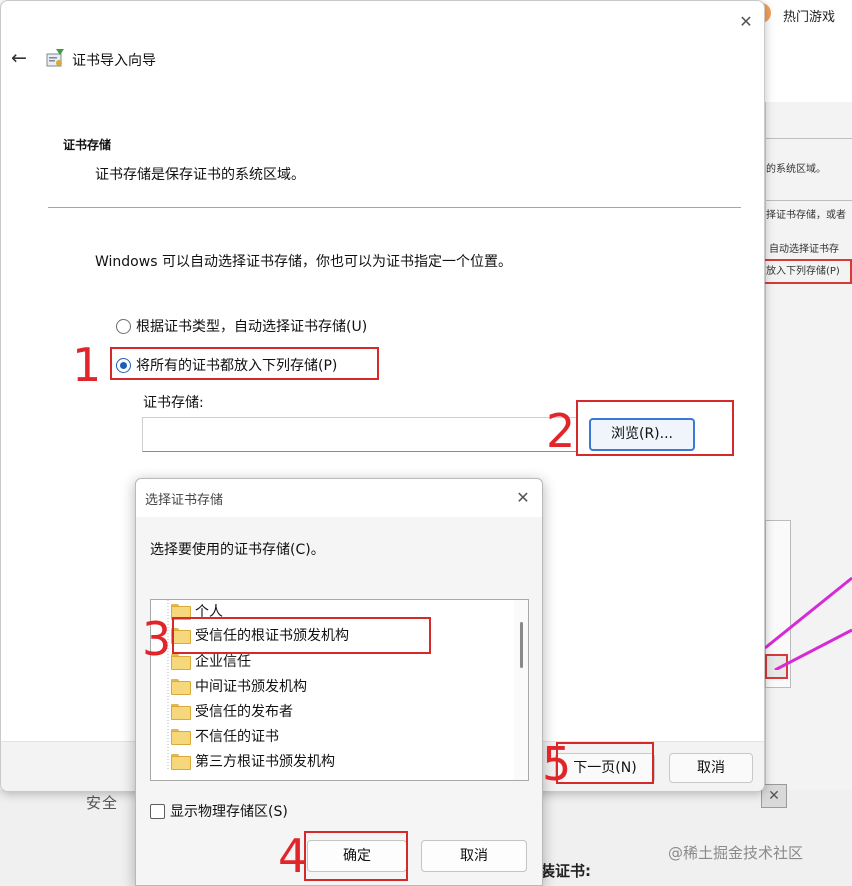  What do you see at coordinates (223, 661) in the screenshot?
I see `tree-item-label: 企业信任` at bounding box center [223, 661].